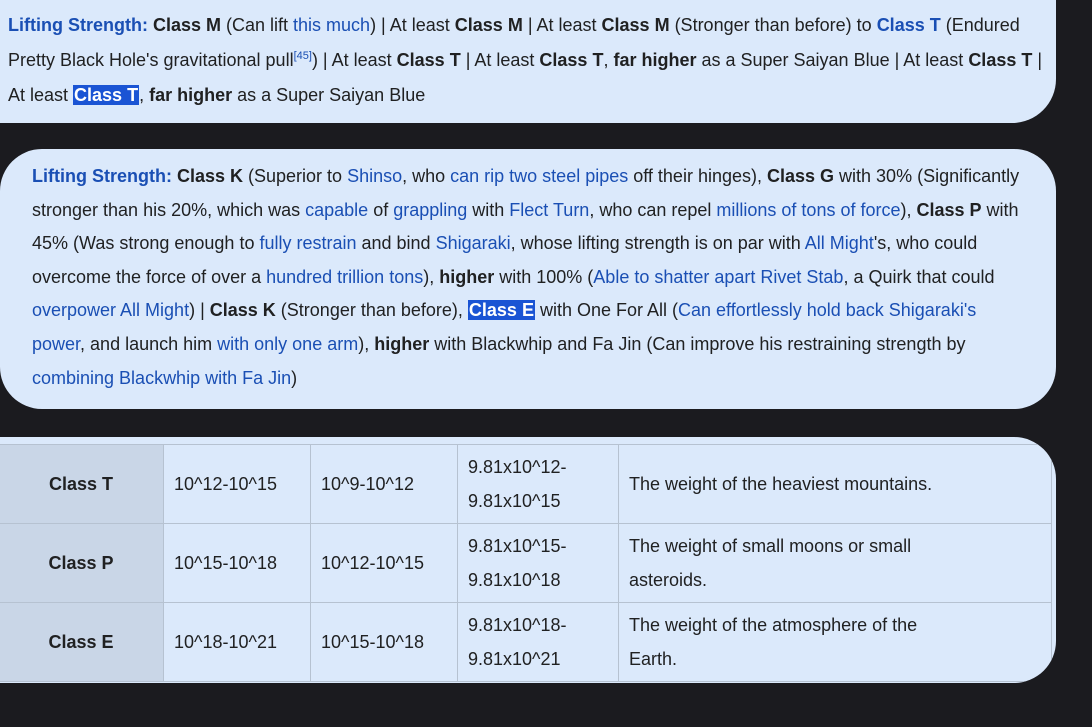 The height and width of the screenshot is (727, 1092). I want to click on link-capable: capable, so click(336, 210).